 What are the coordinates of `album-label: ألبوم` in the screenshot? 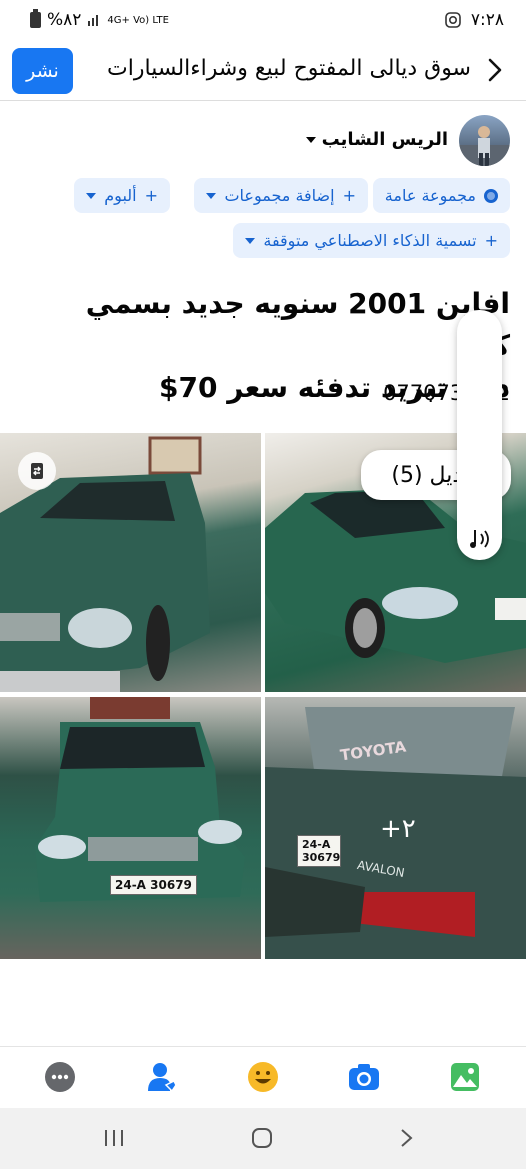 It's located at (120, 195).